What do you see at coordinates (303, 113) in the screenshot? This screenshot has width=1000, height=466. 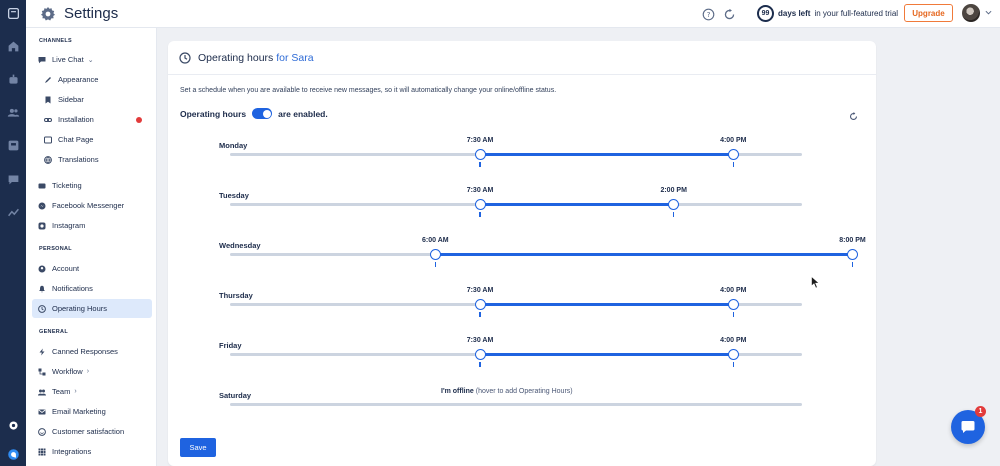 I see `toggle-suffix: are enabled.` at bounding box center [303, 113].